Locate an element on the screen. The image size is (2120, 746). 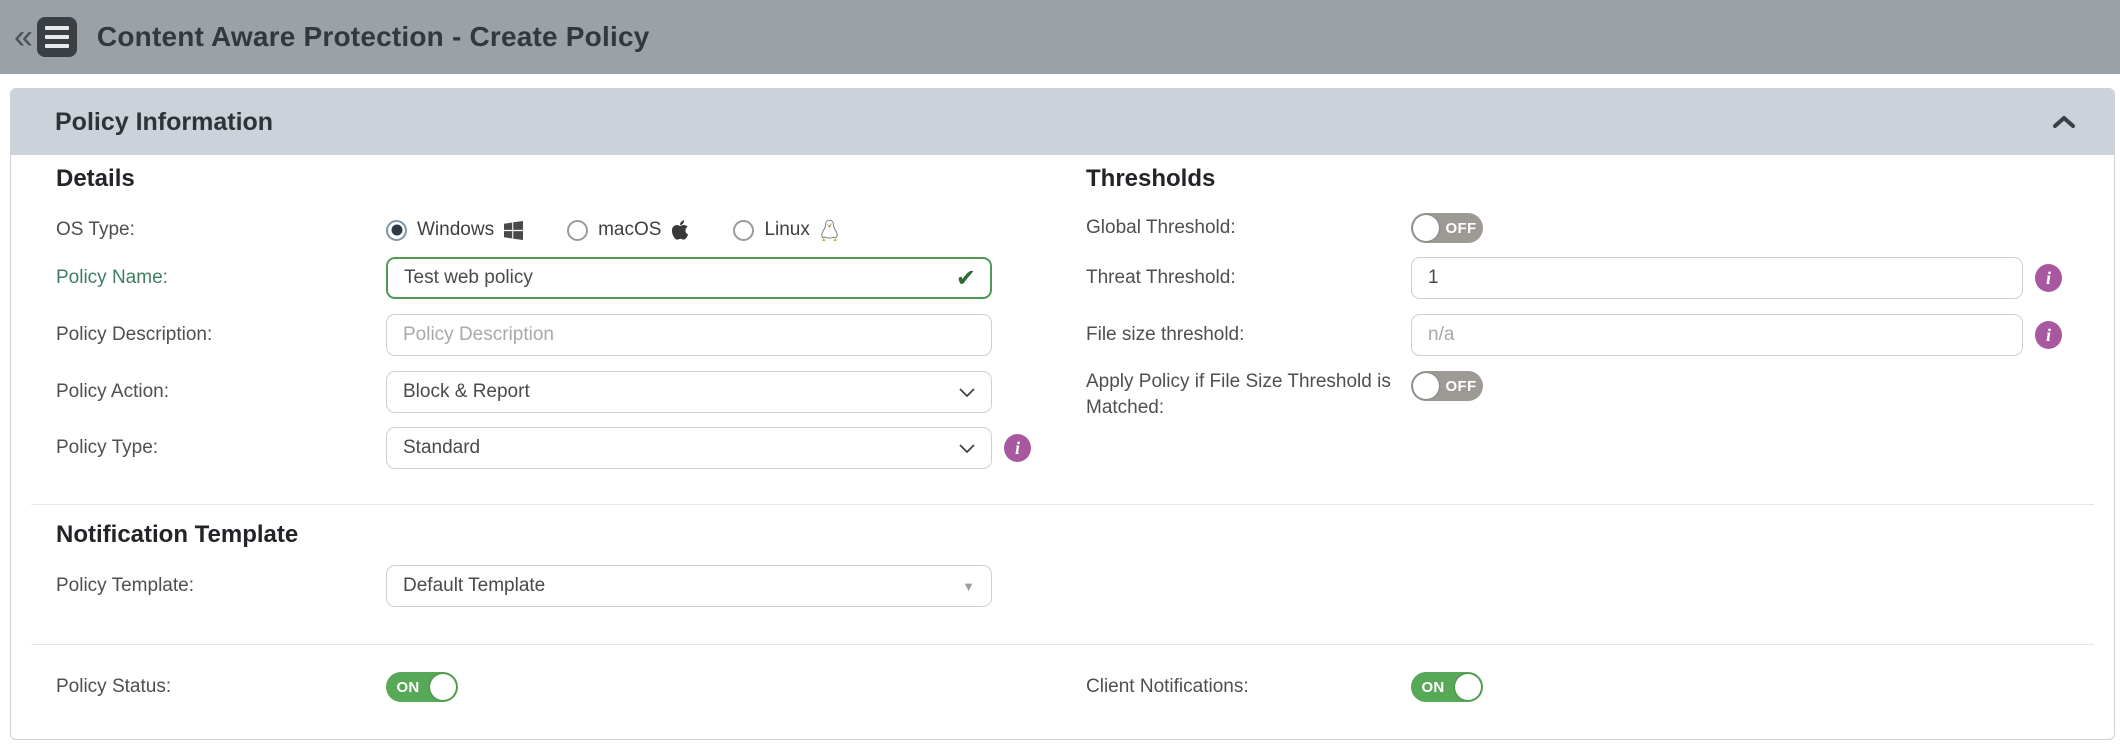
file-size-threshold-row: File size threshold: i is located at coordinates (1586, 335).